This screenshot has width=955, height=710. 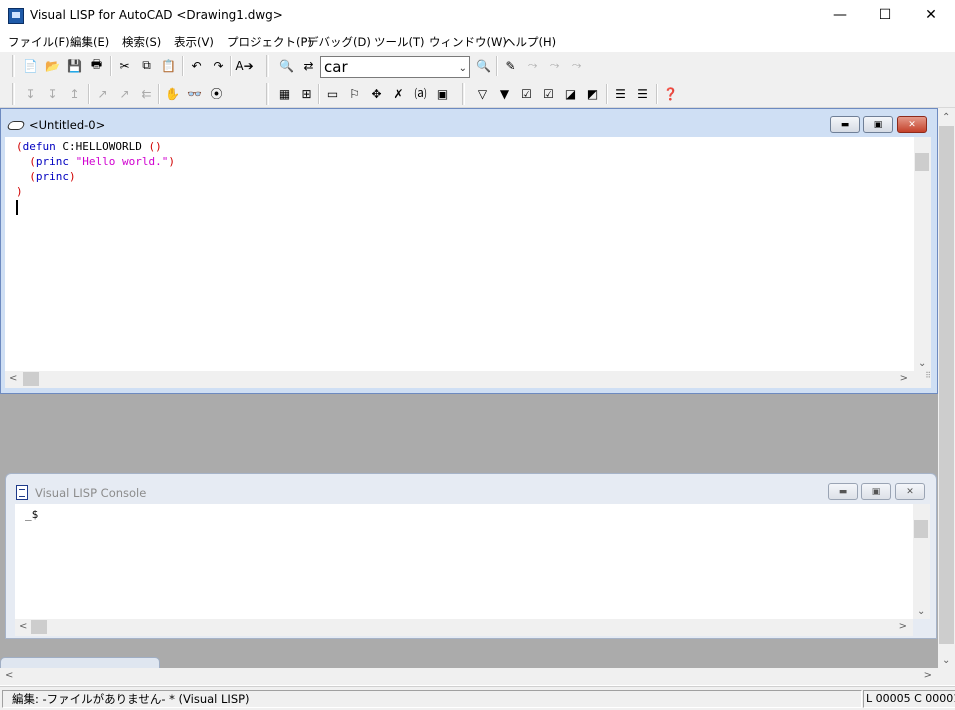 What do you see at coordinates (469, 676) in the screenshot?
I see `main-horizontal-scrollbar: < >` at bounding box center [469, 676].